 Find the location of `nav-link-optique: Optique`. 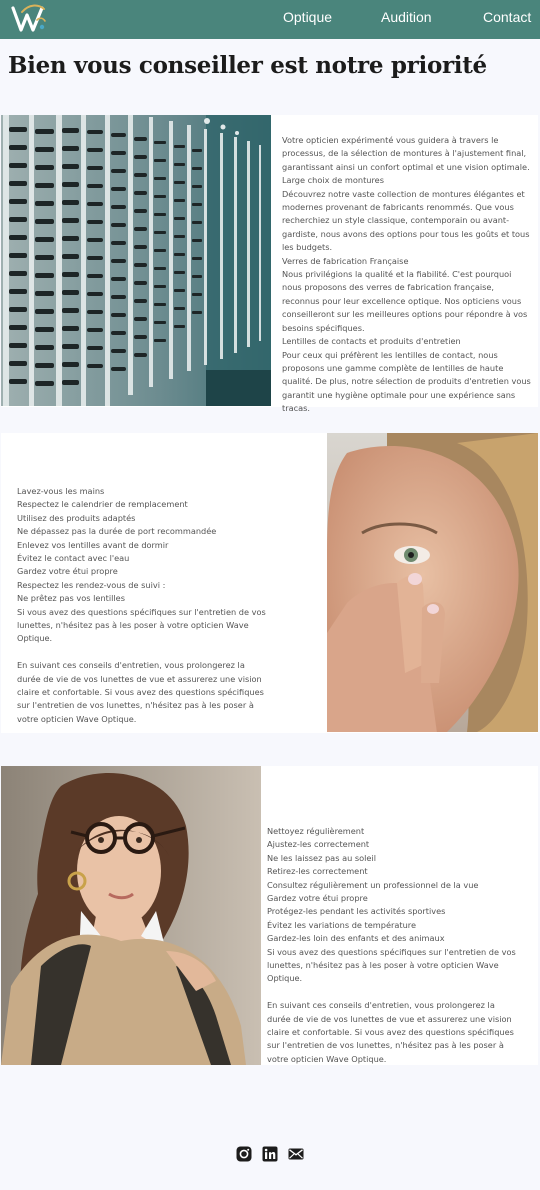

nav-link-optique: Optique is located at coordinates (307, 17).